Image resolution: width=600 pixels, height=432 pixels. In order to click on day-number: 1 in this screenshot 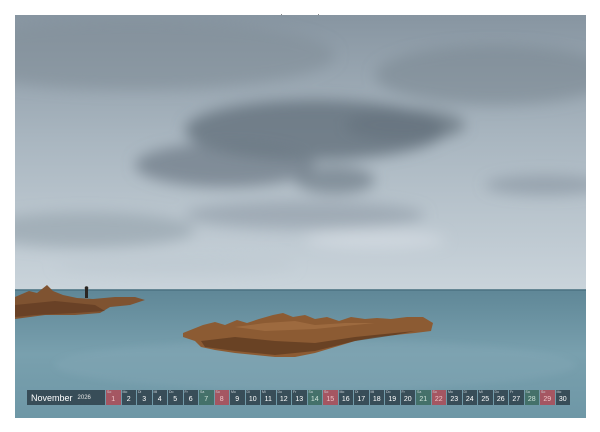, I will do `click(113, 399)`.